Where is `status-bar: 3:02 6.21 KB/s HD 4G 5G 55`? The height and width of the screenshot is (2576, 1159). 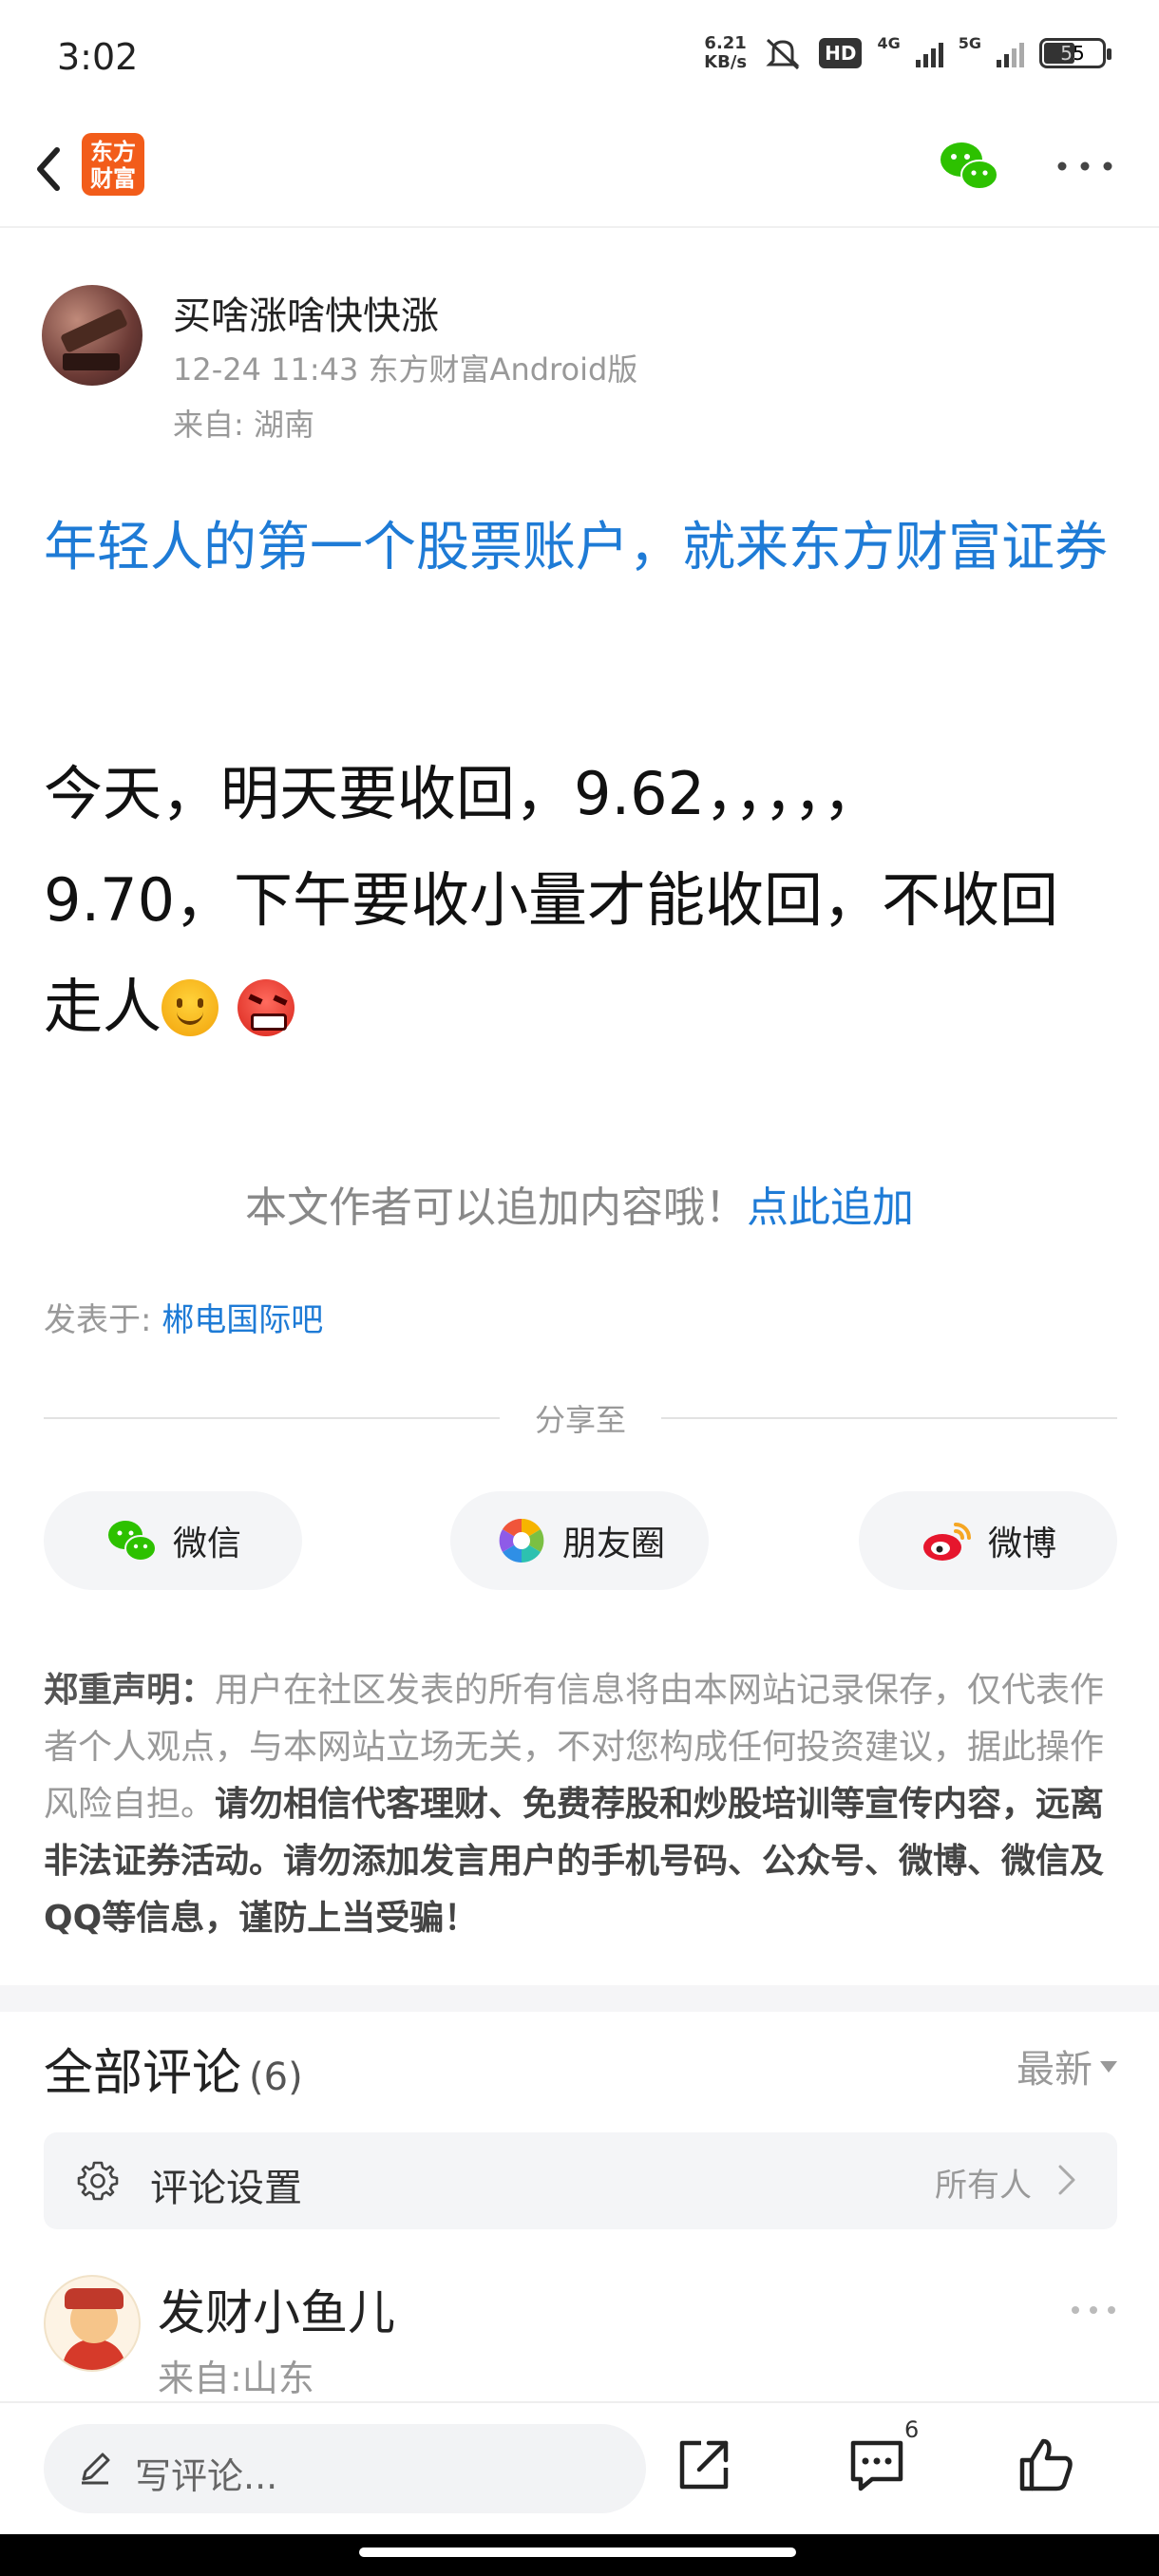
status-bar: 3:02 6.21 KB/s HD 4G 5G 55 is located at coordinates (579, 57).